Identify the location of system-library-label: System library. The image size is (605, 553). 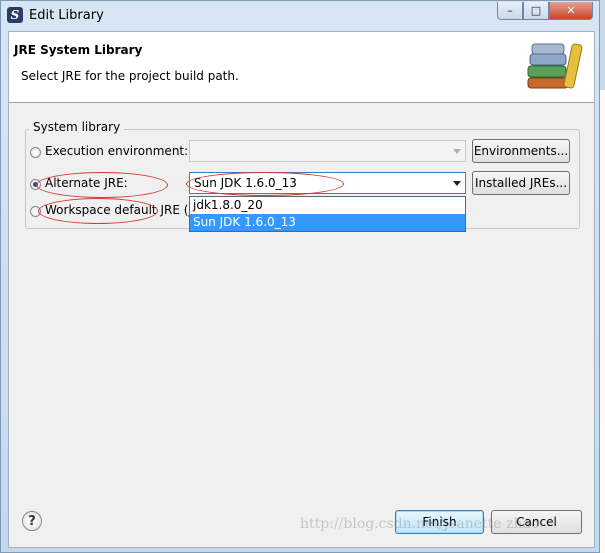
(77, 127).